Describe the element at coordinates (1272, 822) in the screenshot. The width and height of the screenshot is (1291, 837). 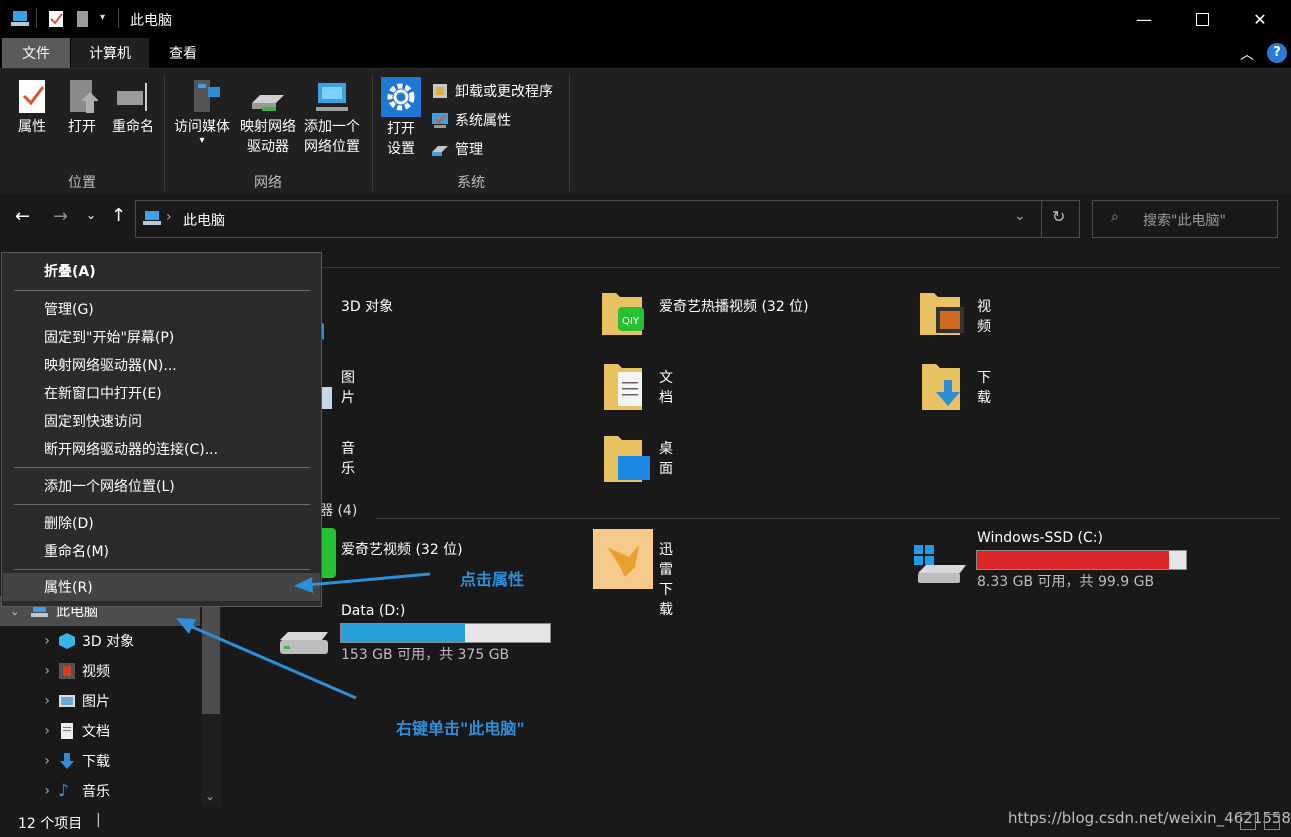
I see `large-icons-view-icon` at that location.